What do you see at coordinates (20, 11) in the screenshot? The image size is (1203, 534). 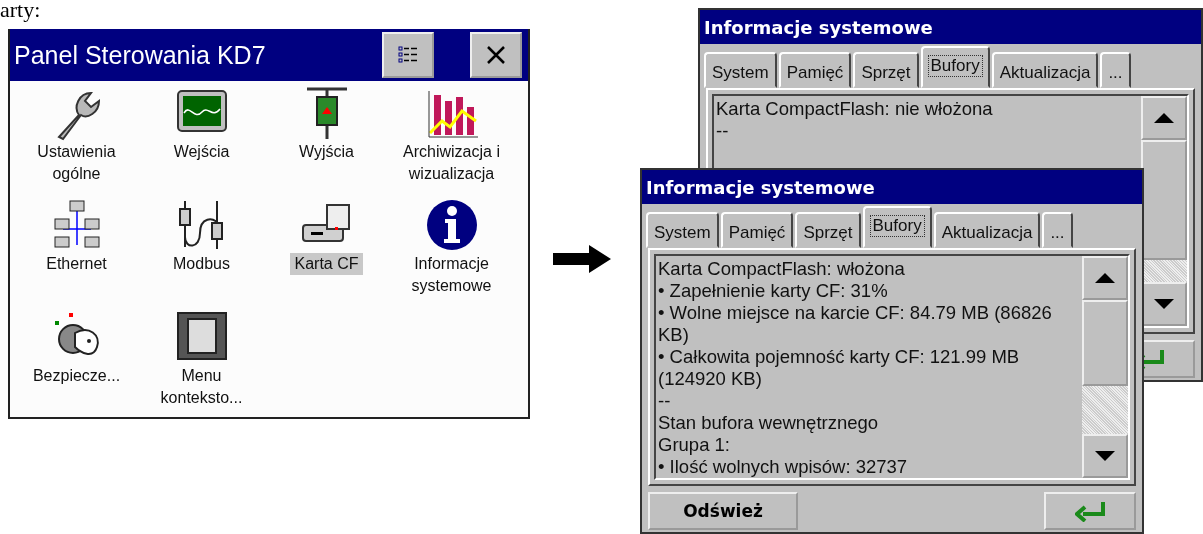 I see `document-text: arty:` at bounding box center [20, 11].